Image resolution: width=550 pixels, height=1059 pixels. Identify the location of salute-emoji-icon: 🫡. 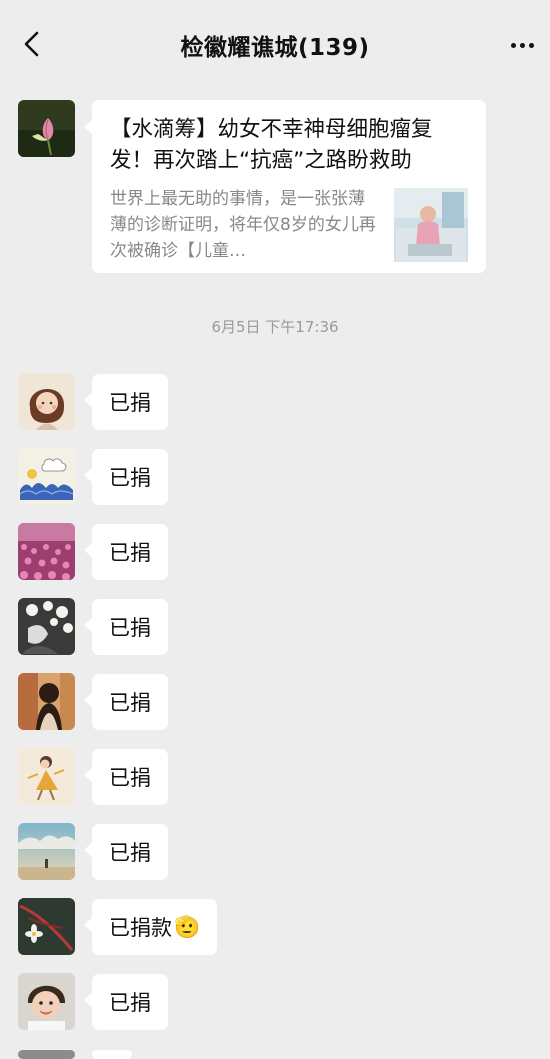
(187, 926).